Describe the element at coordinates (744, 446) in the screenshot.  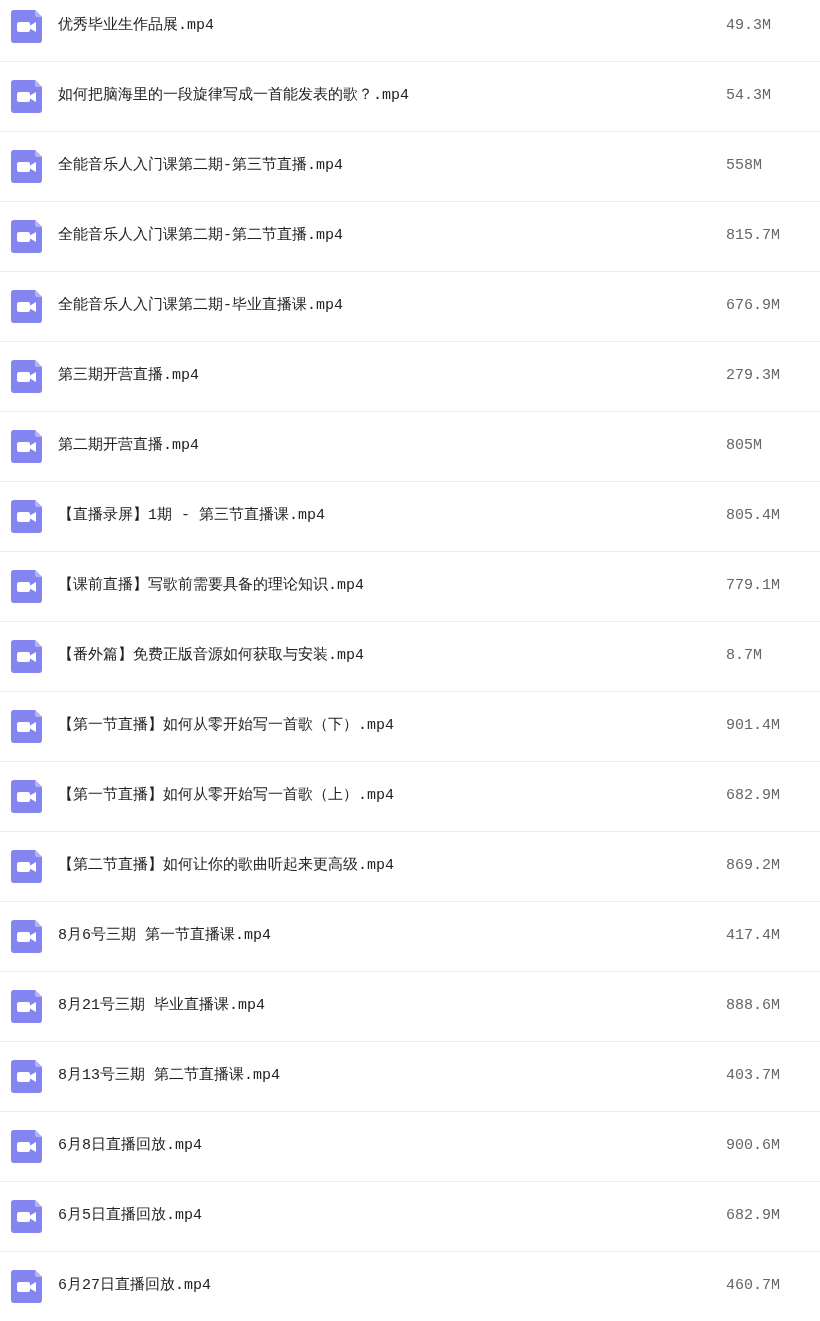
I see `file-size: 805M` at that location.